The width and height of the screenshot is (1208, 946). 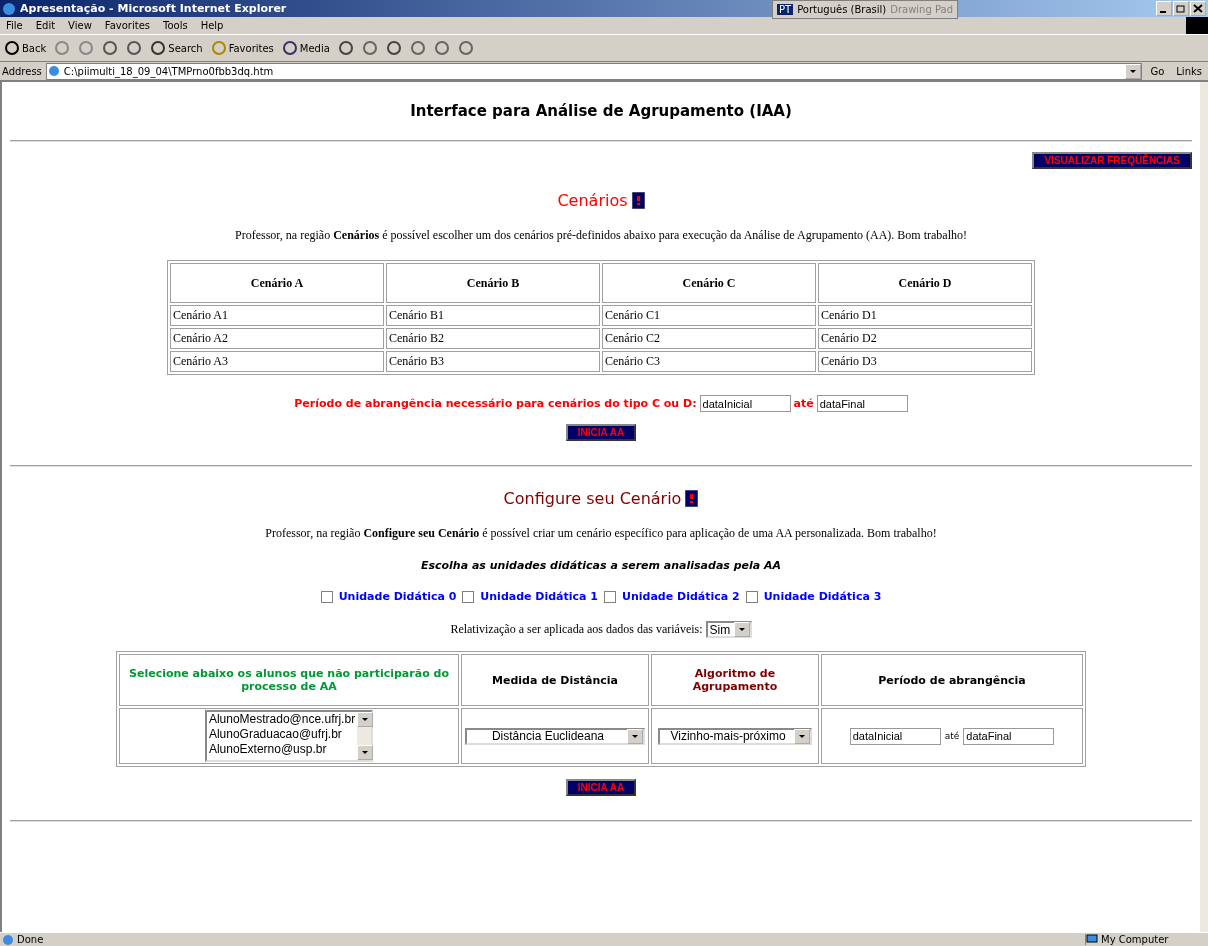 I want to click on table-cell: Cenário A1, so click(x=277, y=315).